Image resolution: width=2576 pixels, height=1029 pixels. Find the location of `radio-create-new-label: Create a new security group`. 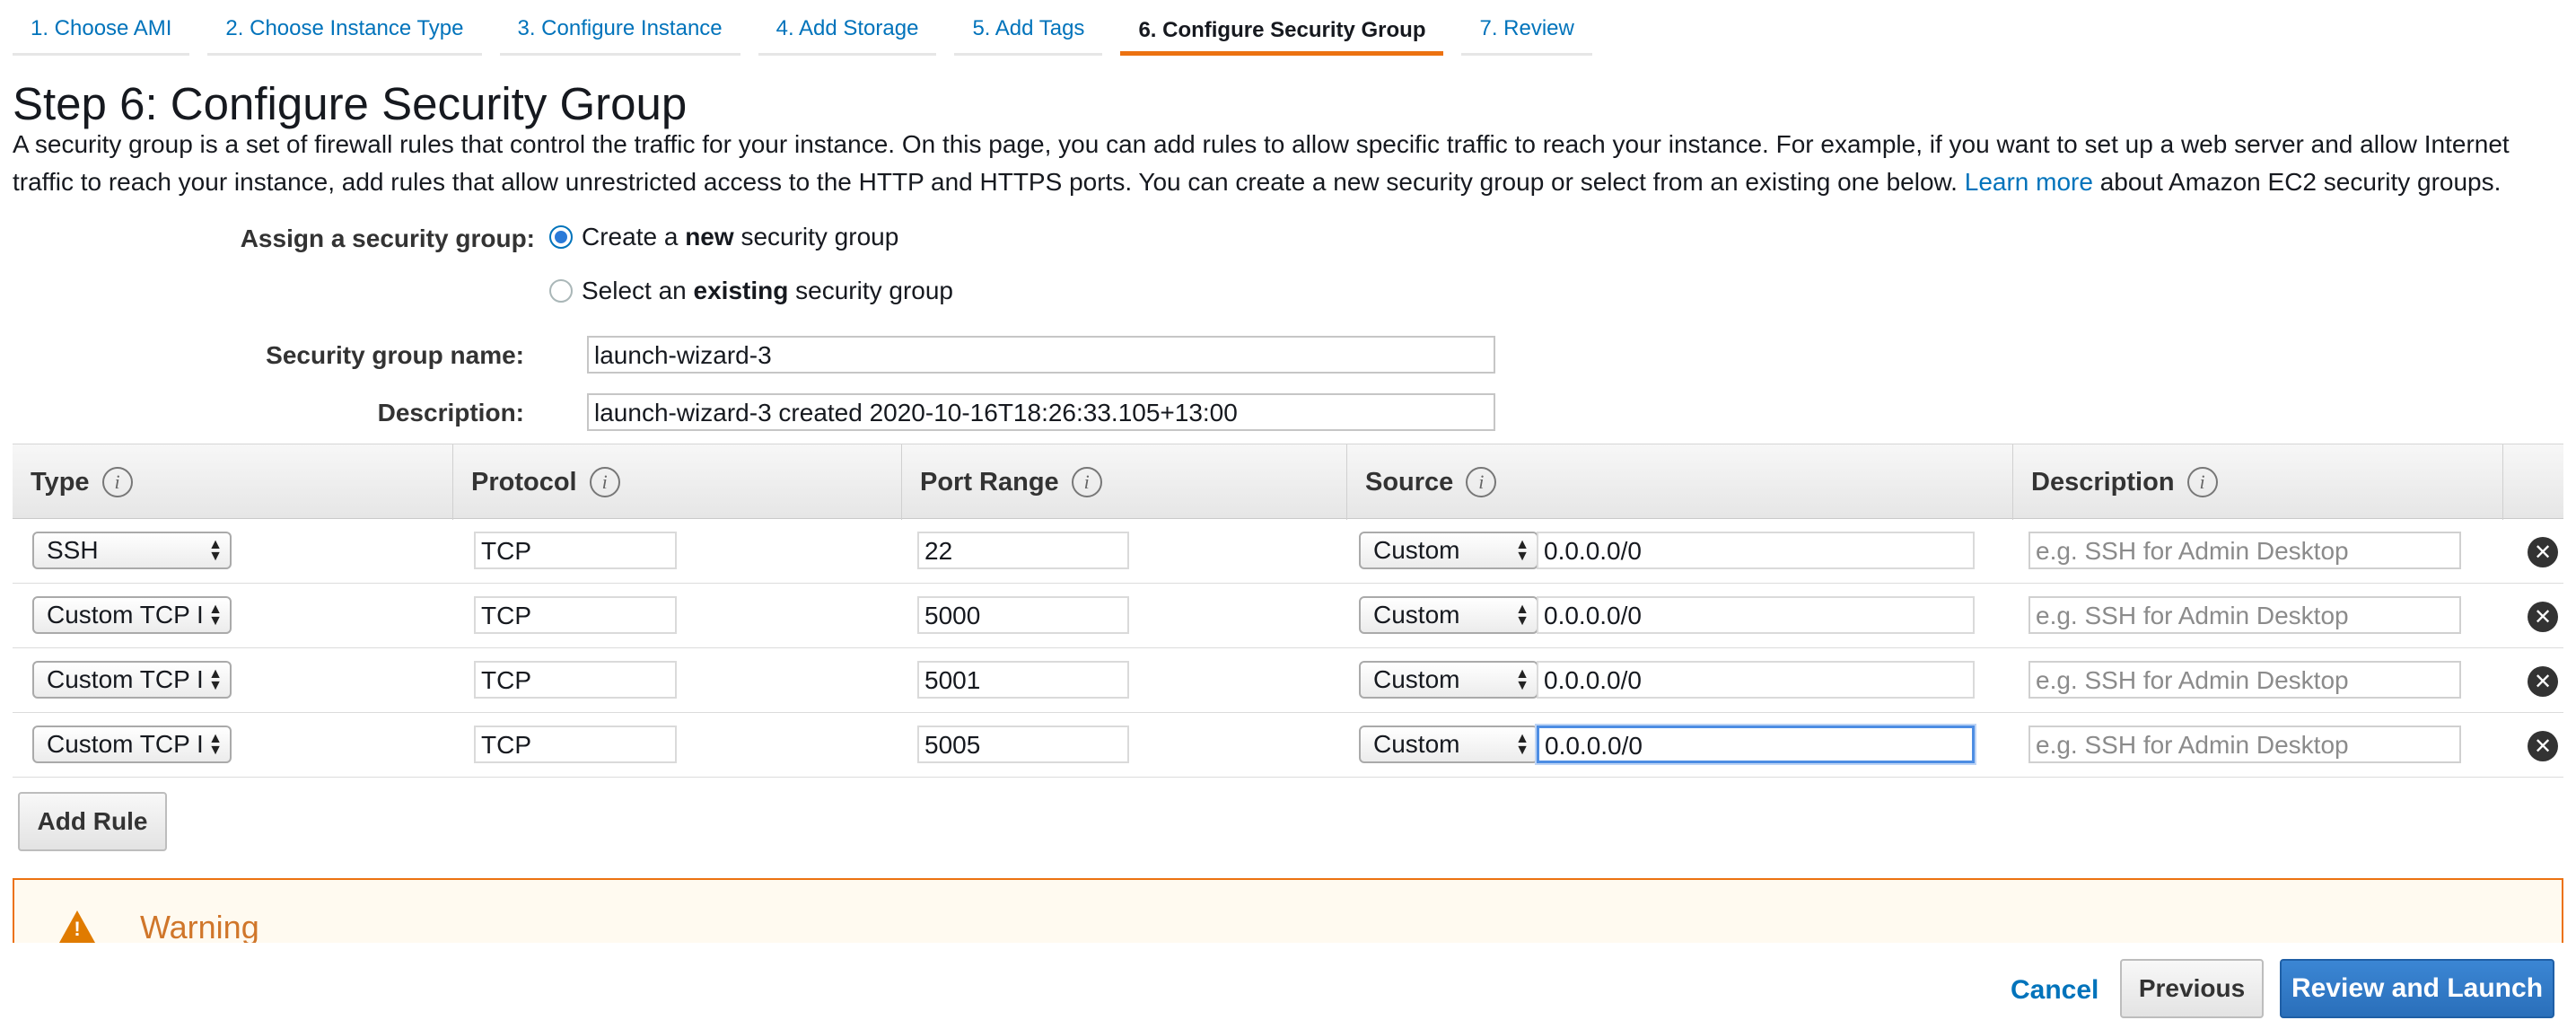

radio-create-new-label: Create a new security group is located at coordinates (740, 237).